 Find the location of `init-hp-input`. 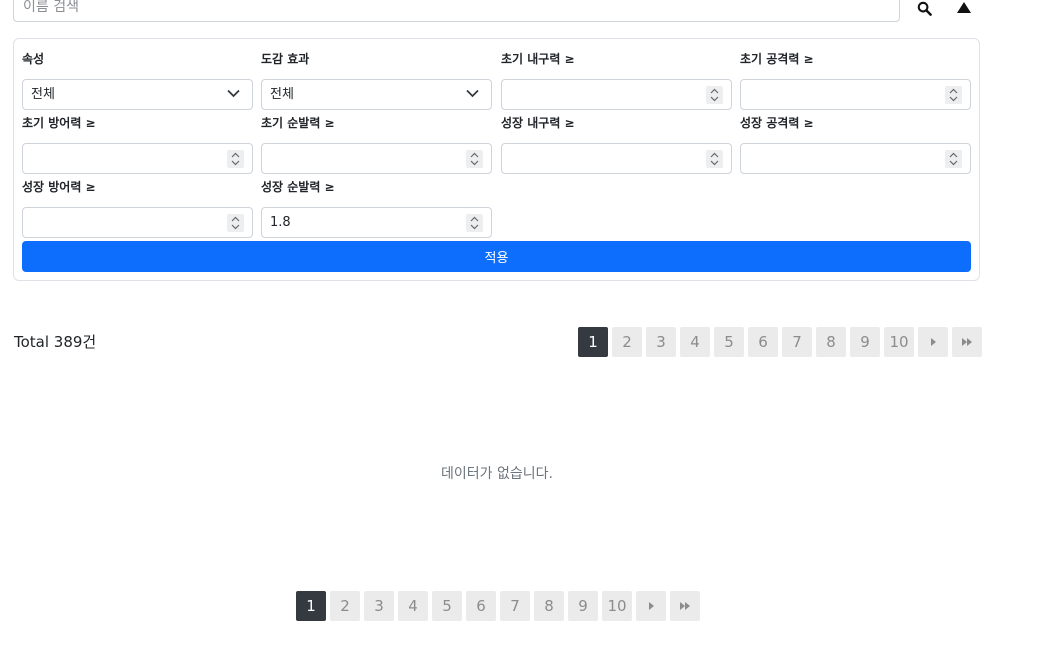

init-hp-input is located at coordinates (616, 94).